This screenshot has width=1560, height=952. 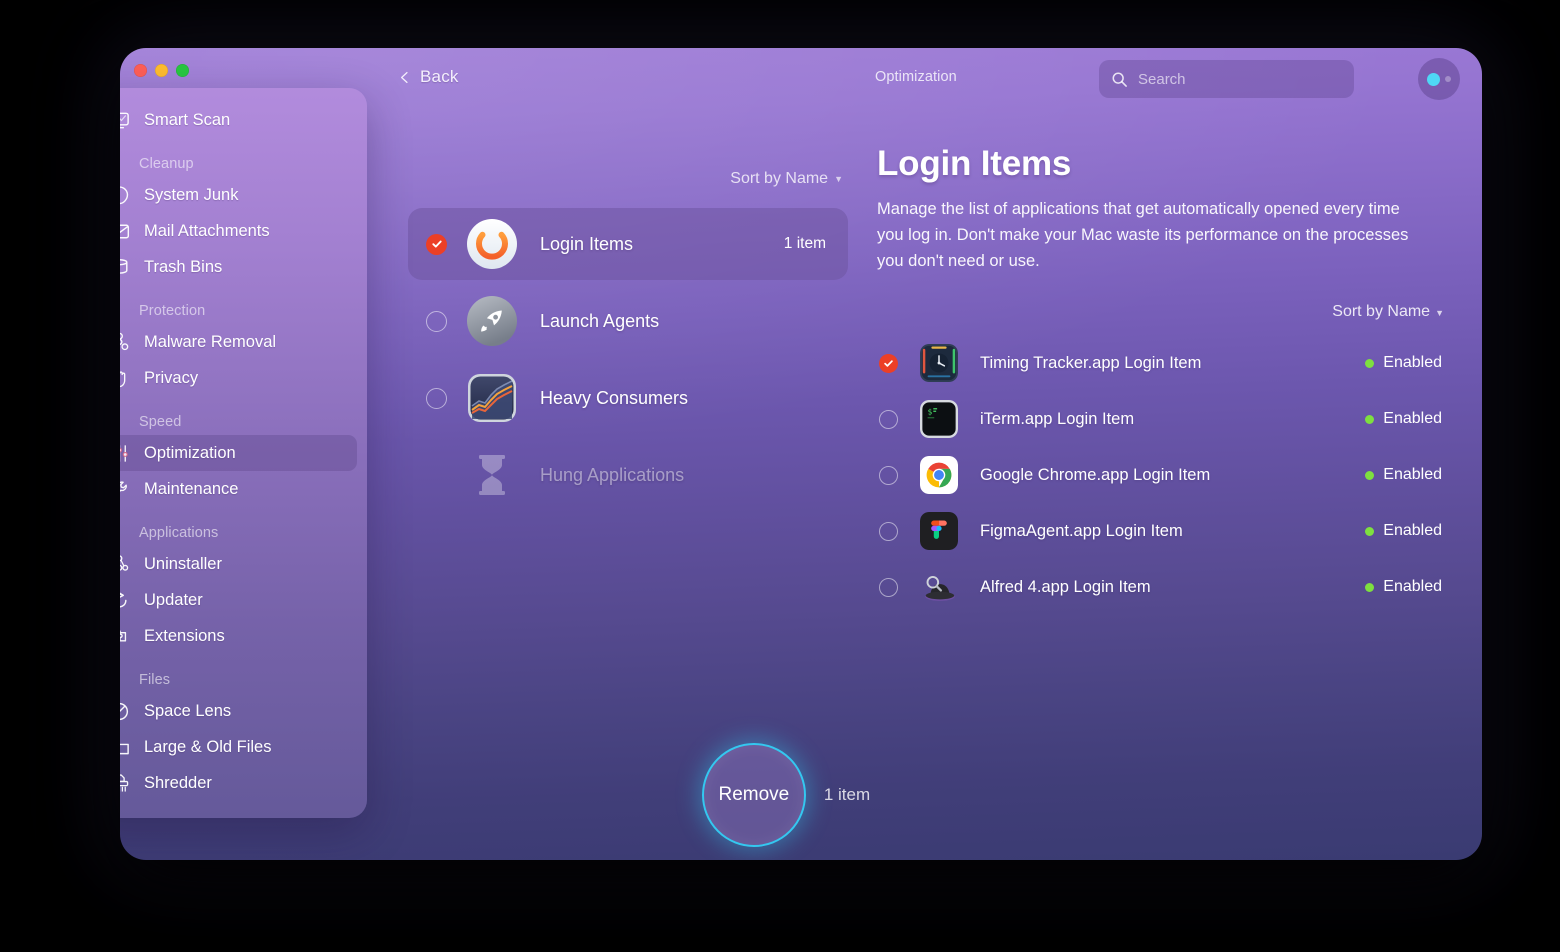 I want to click on iterm-app-icon: $, so click(x=939, y=419).